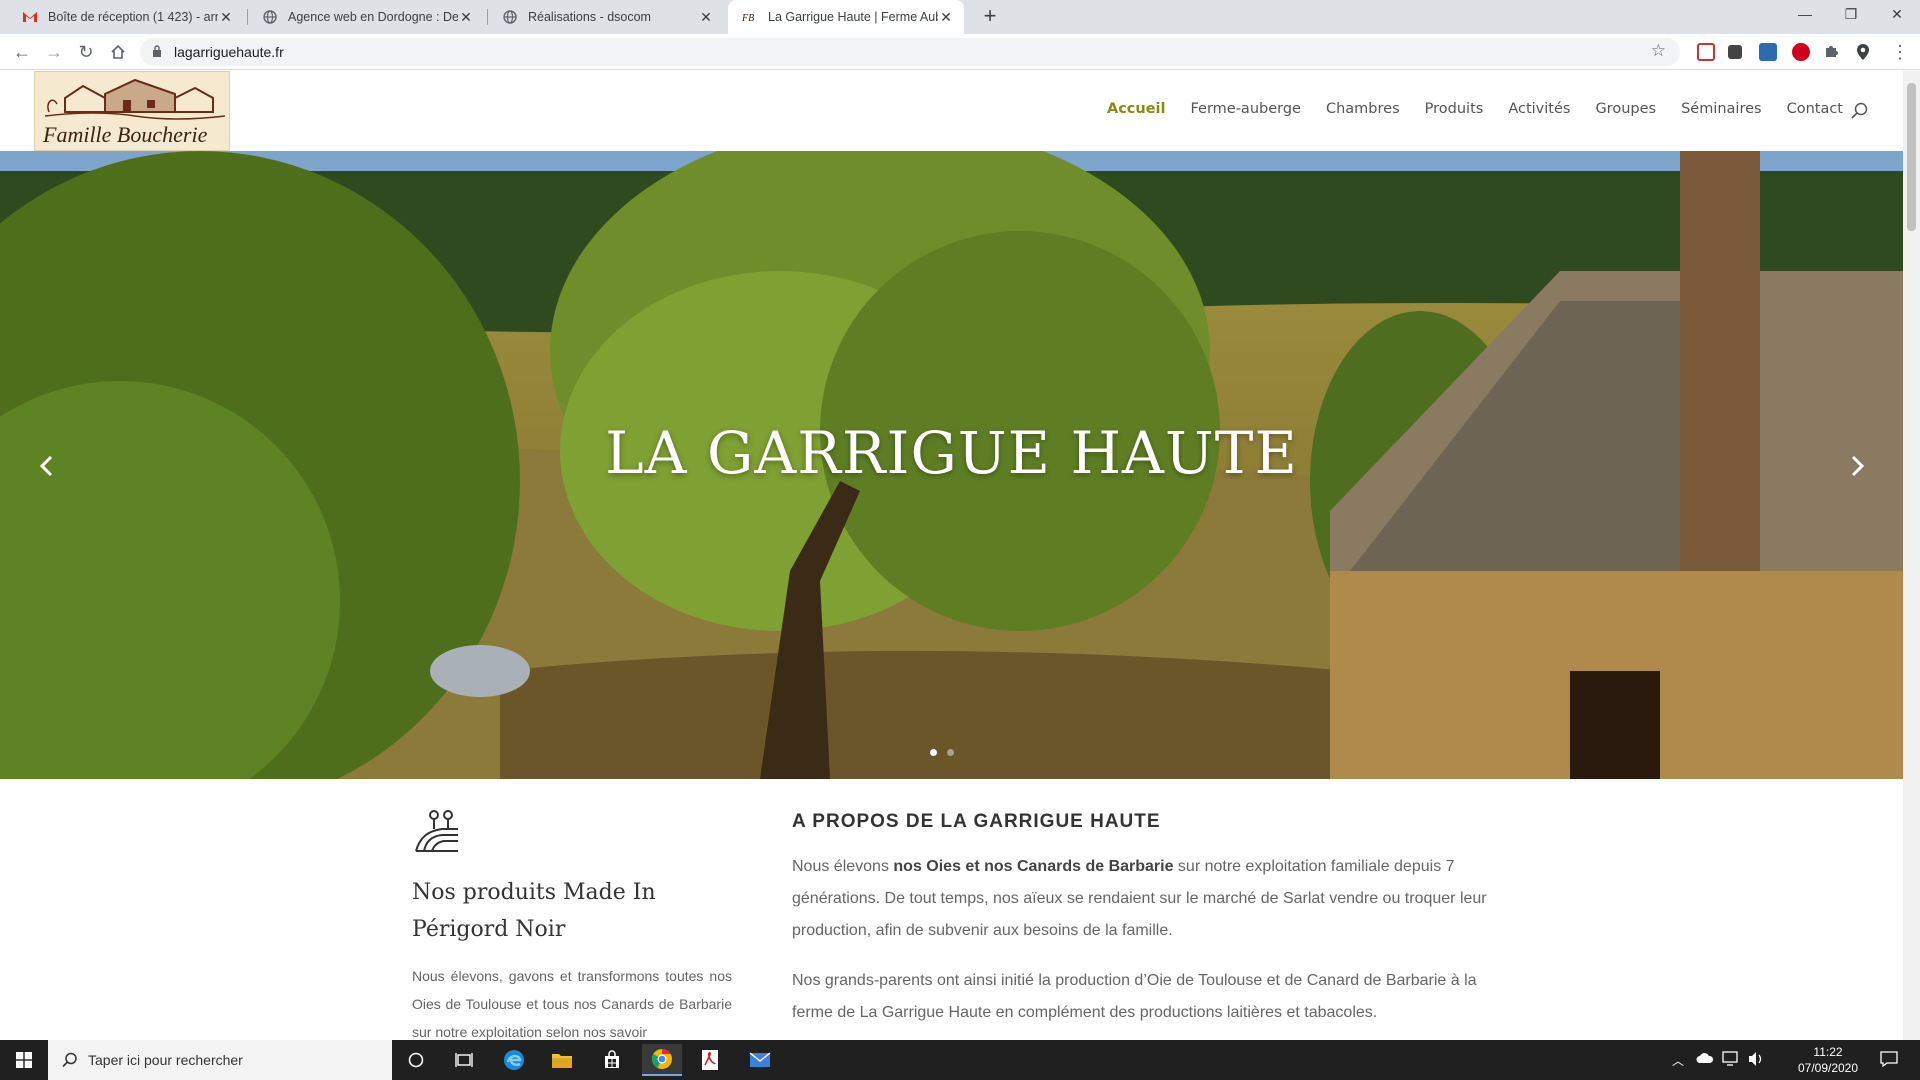  Describe the element at coordinates (534, 911) in the screenshot. I see `products-title: Nos produits Made In Périgord Noir` at that location.